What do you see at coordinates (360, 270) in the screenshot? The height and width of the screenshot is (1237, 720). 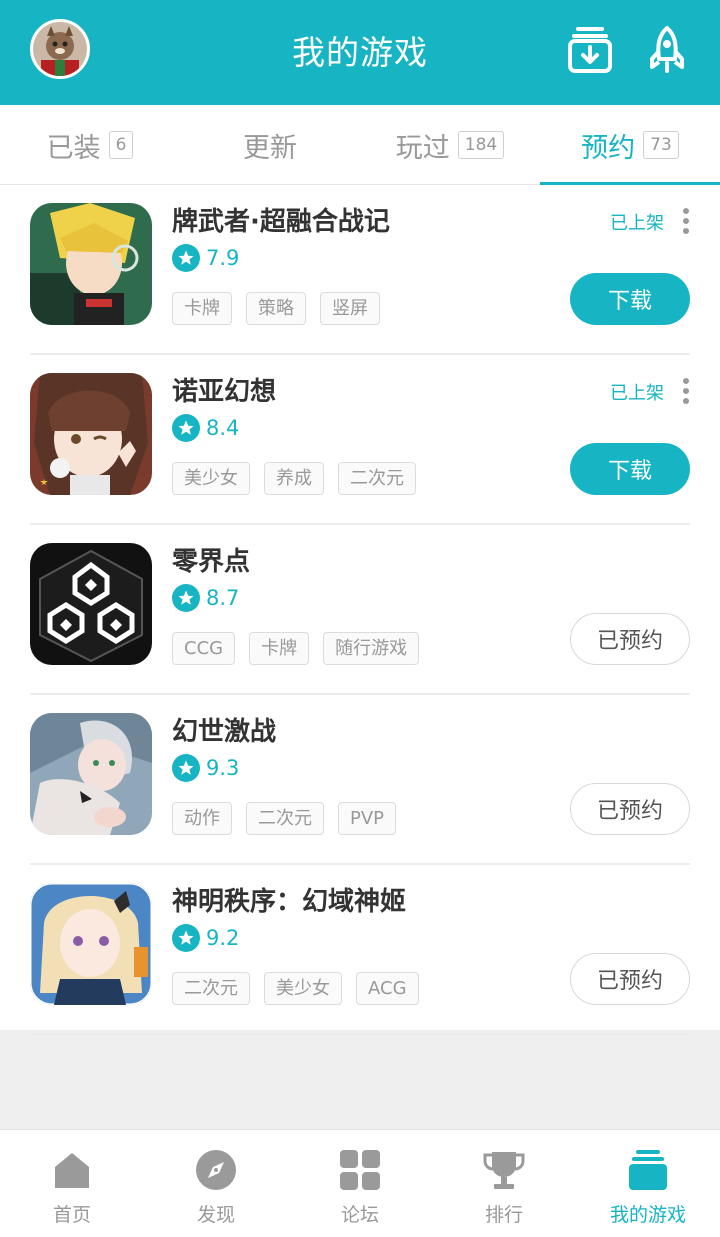 I see `game-row: 牌武者·超融合战记 7.9 卡牌 策略 竖屏 已上架 下载` at bounding box center [360, 270].